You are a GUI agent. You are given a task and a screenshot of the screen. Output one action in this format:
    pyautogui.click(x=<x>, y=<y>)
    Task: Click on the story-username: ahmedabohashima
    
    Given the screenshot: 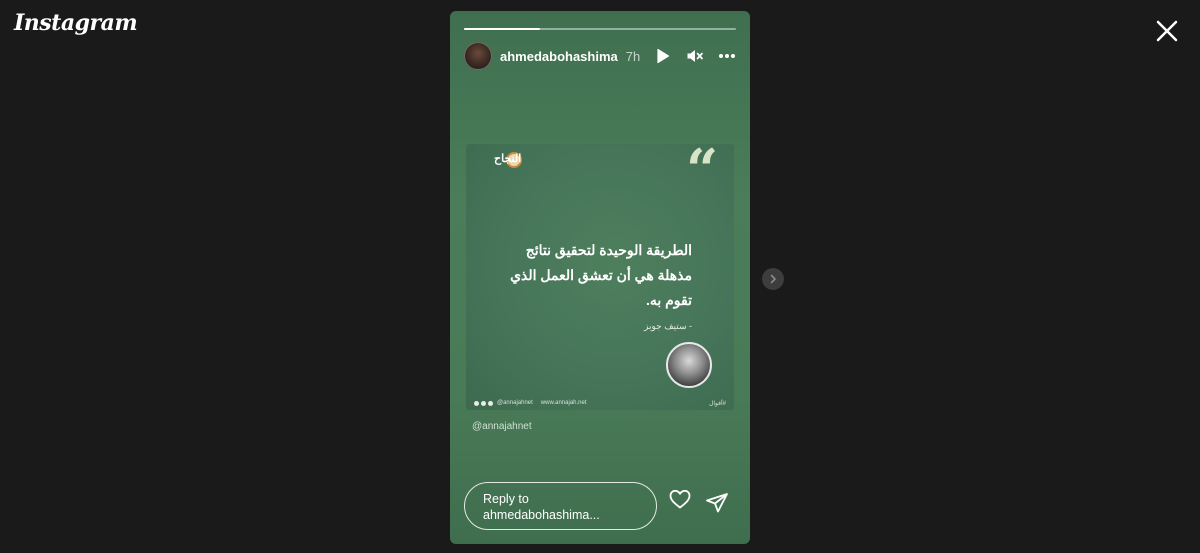 What is the action you would take?
    pyautogui.click(x=559, y=56)
    